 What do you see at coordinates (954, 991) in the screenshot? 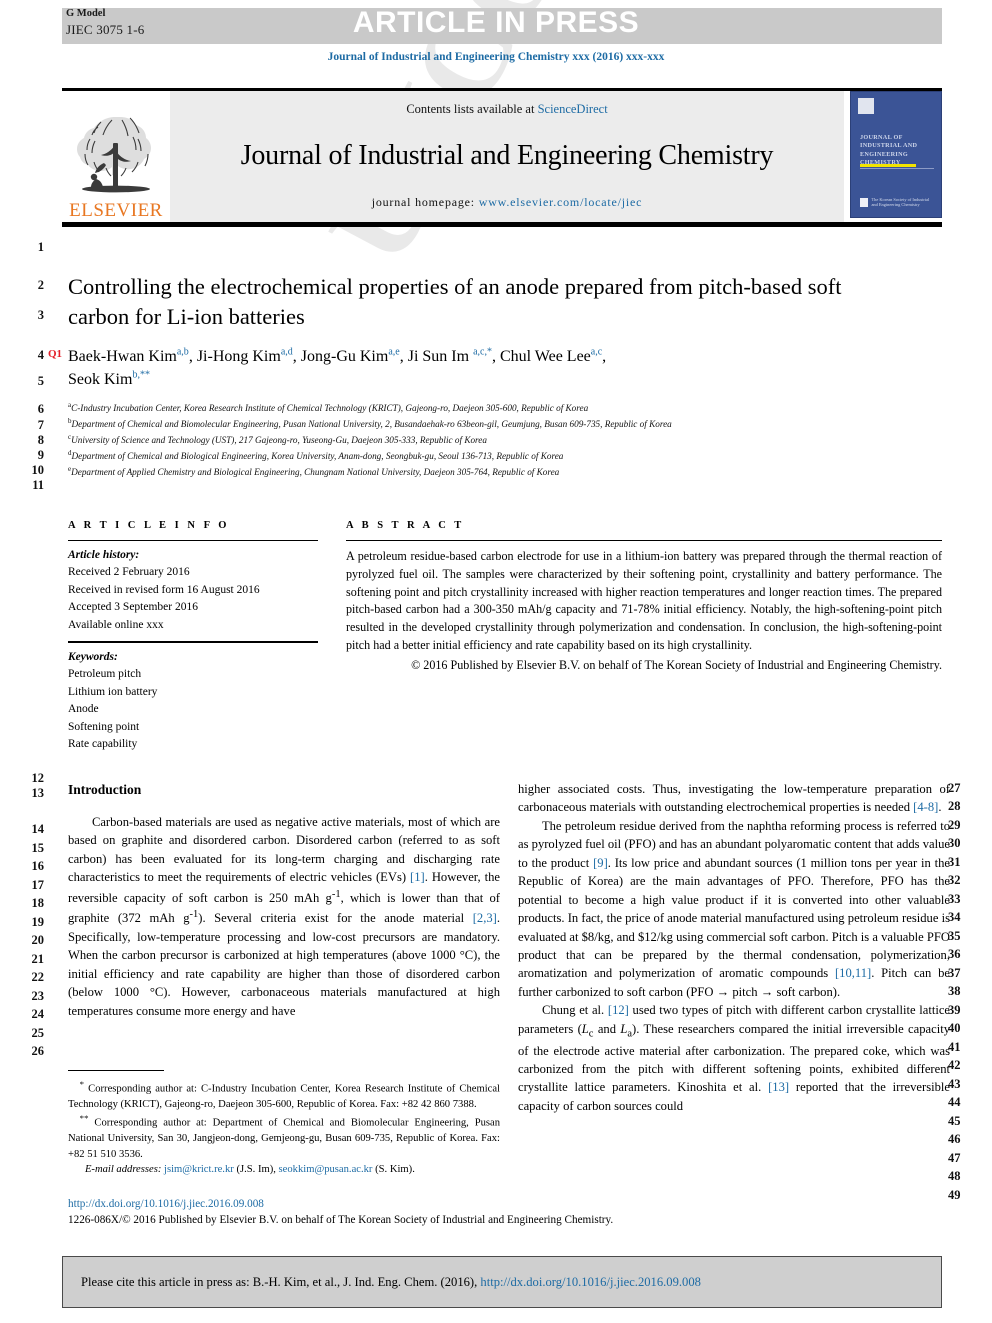
I see `line-number: 38` at bounding box center [954, 991].